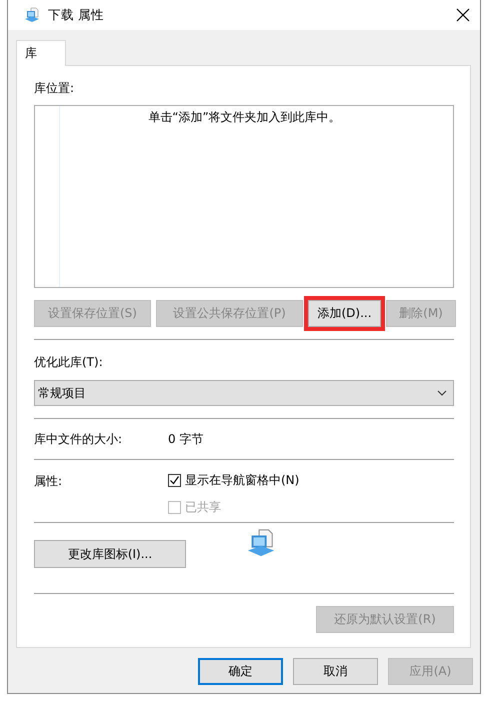 This screenshot has height=703, width=490. What do you see at coordinates (335, 671) in the screenshot?
I see `dialog-button: 取消` at bounding box center [335, 671].